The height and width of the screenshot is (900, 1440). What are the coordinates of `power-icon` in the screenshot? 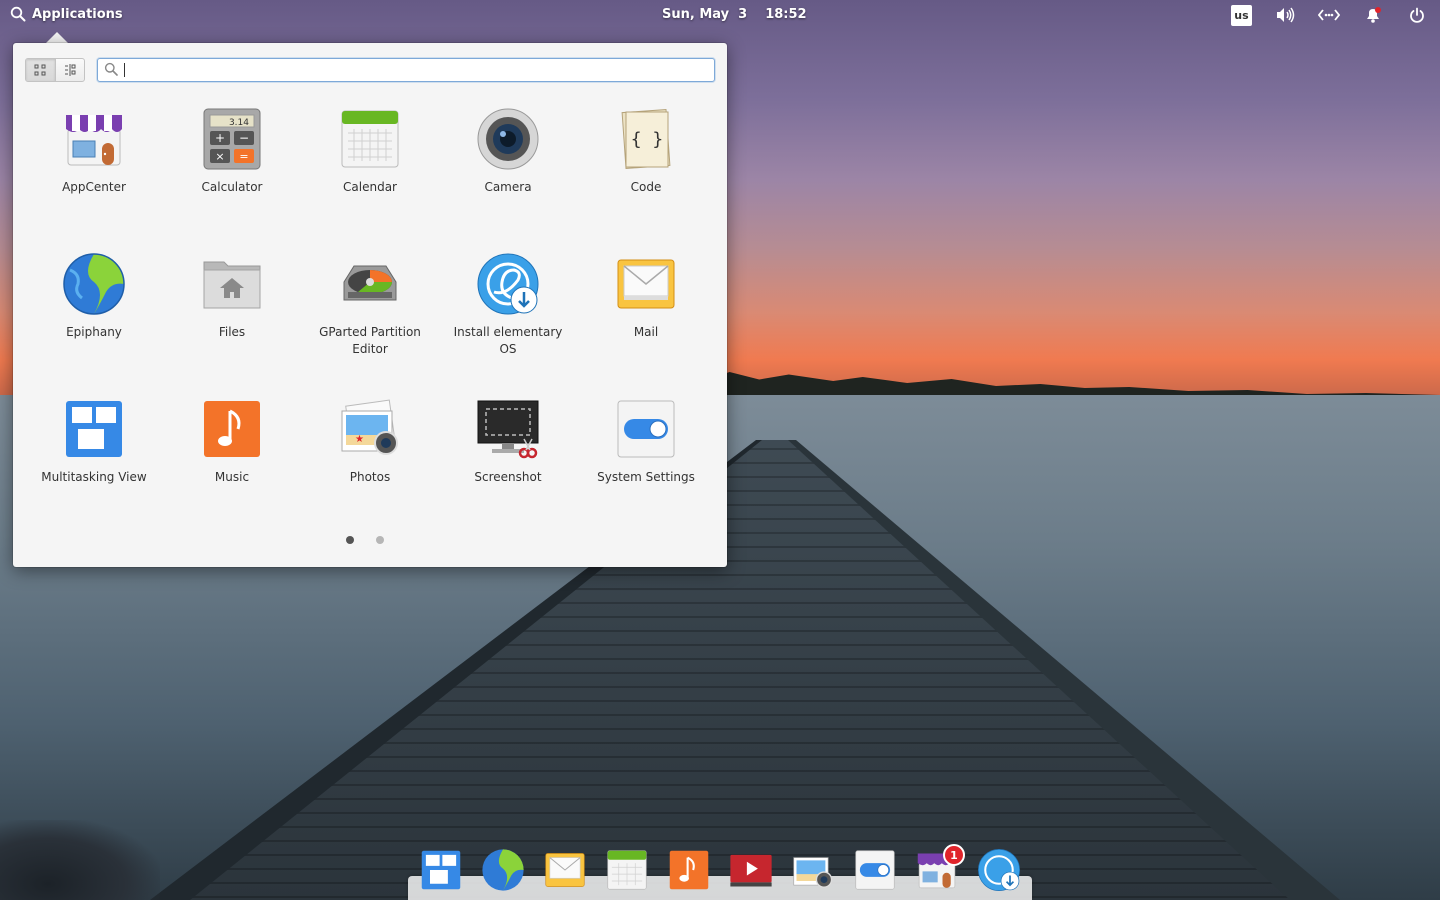 It's located at (1417, 15).